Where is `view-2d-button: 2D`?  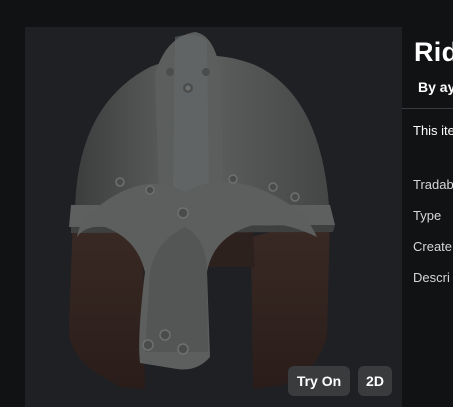 view-2d-button: 2D is located at coordinates (375, 381).